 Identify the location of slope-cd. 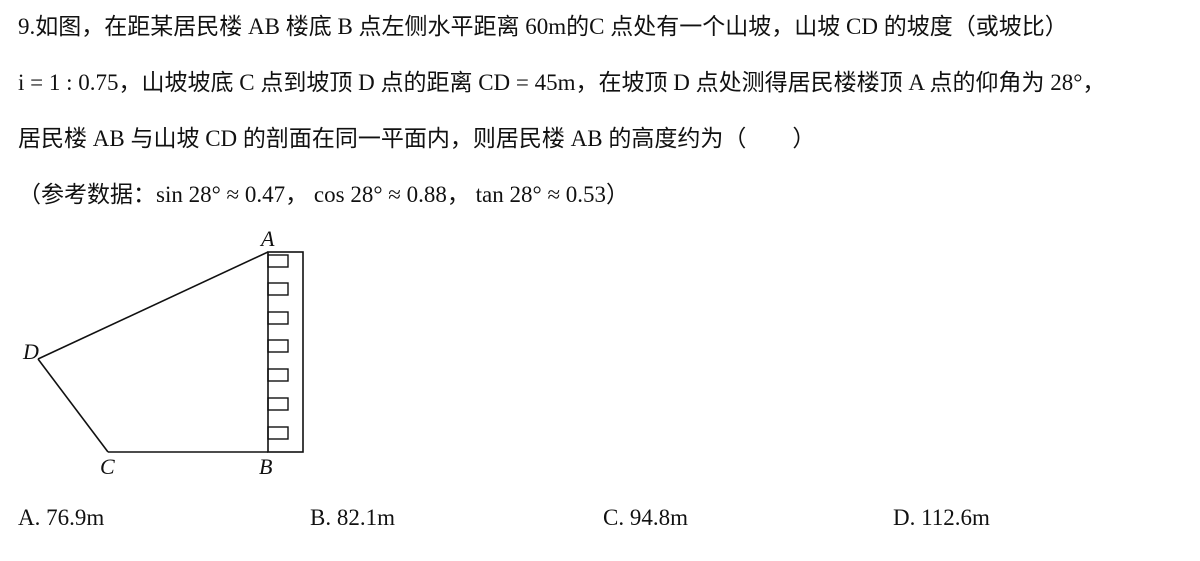
(73, 405).